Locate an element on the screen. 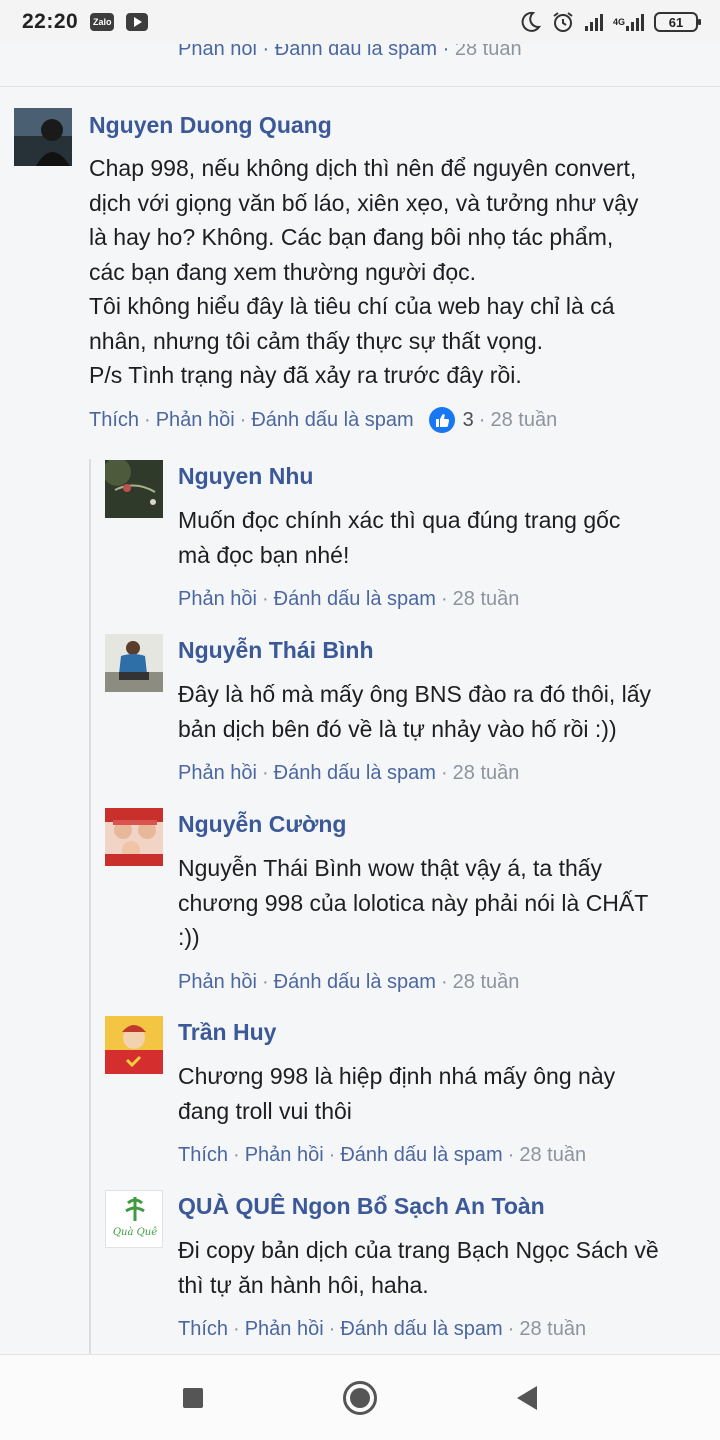 The width and height of the screenshot is (720, 1440). like-count: 3 is located at coordinates (468, 420).